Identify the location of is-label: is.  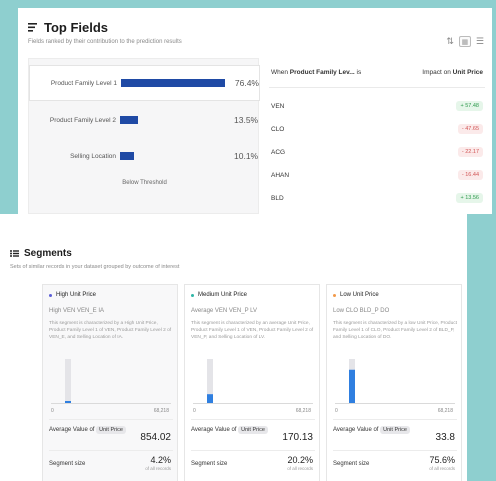
(359, 72).